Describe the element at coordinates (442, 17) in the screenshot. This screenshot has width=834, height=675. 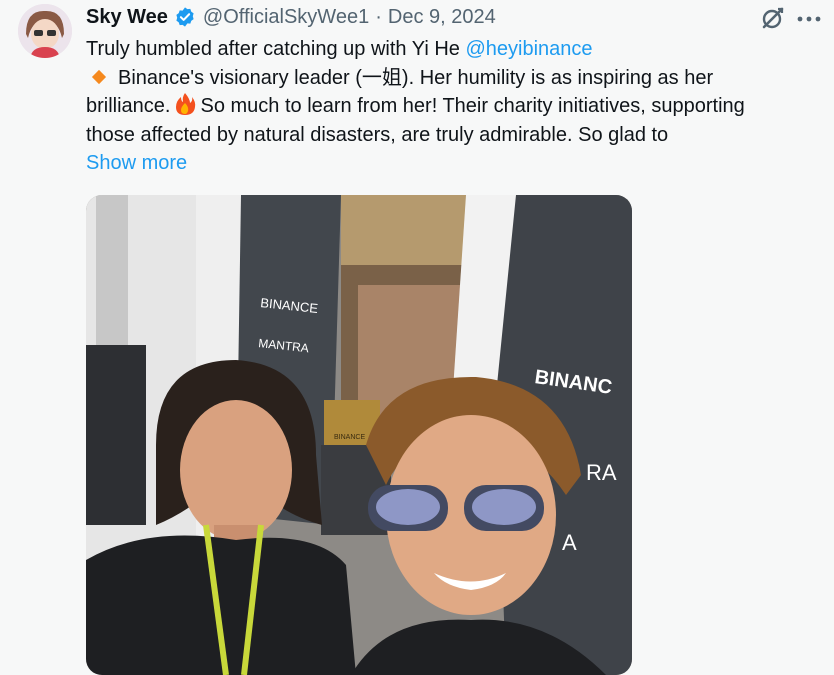
I see `tweet-date: Dec 9, 2024` at that location.